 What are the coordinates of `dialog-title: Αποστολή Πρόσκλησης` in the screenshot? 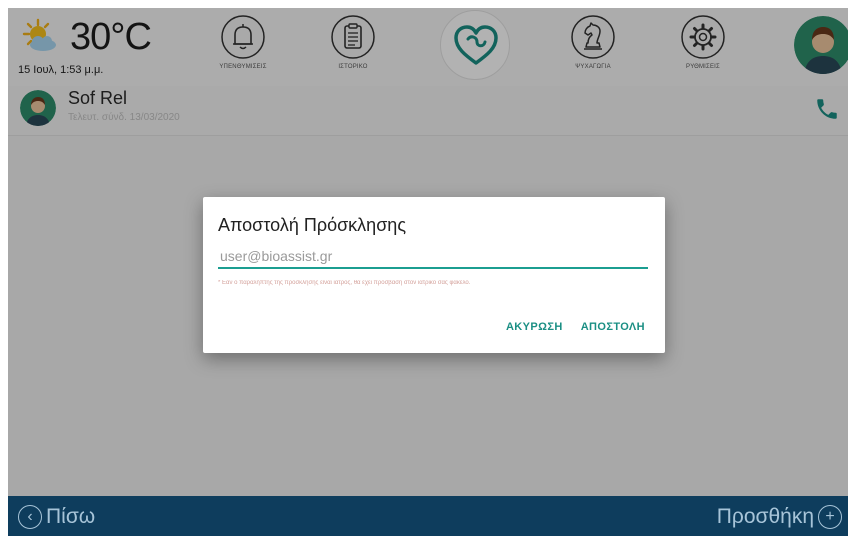 It's located at (312, 225).